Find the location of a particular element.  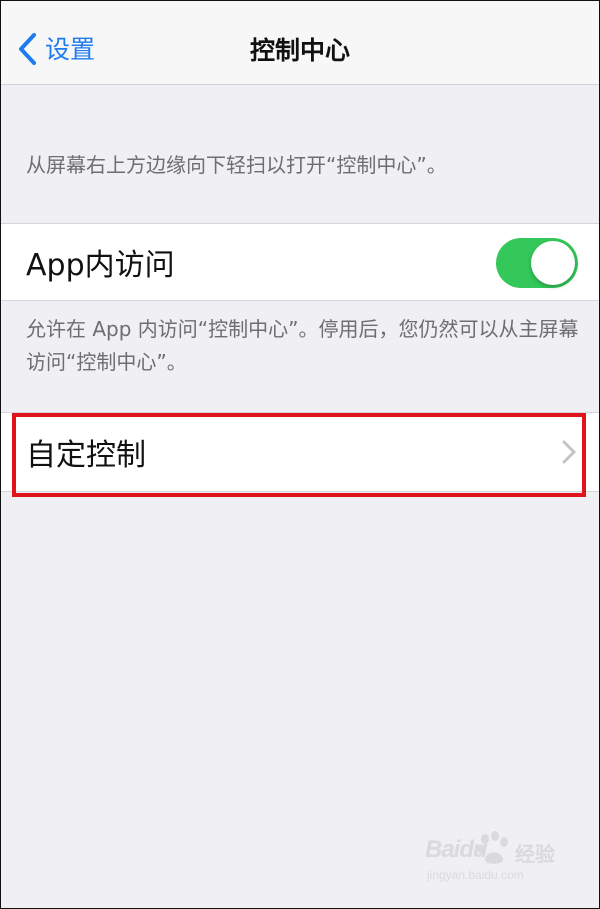

watermark-cn: 经验 is located at coordinates (535, 854).